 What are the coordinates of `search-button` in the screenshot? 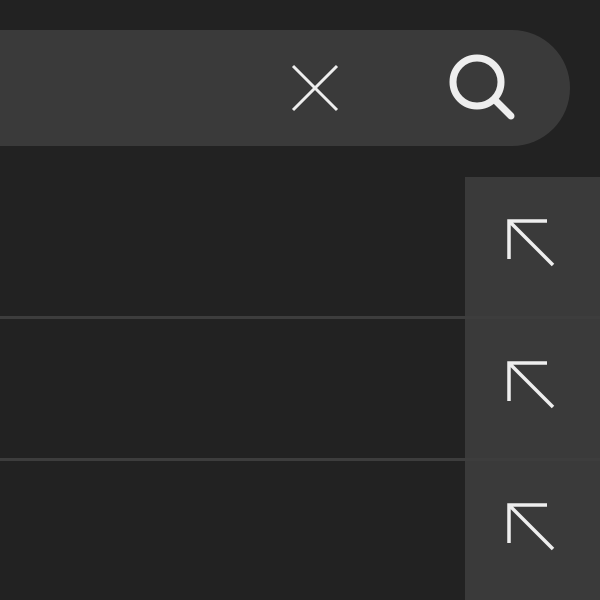 It's located at (485, 90).